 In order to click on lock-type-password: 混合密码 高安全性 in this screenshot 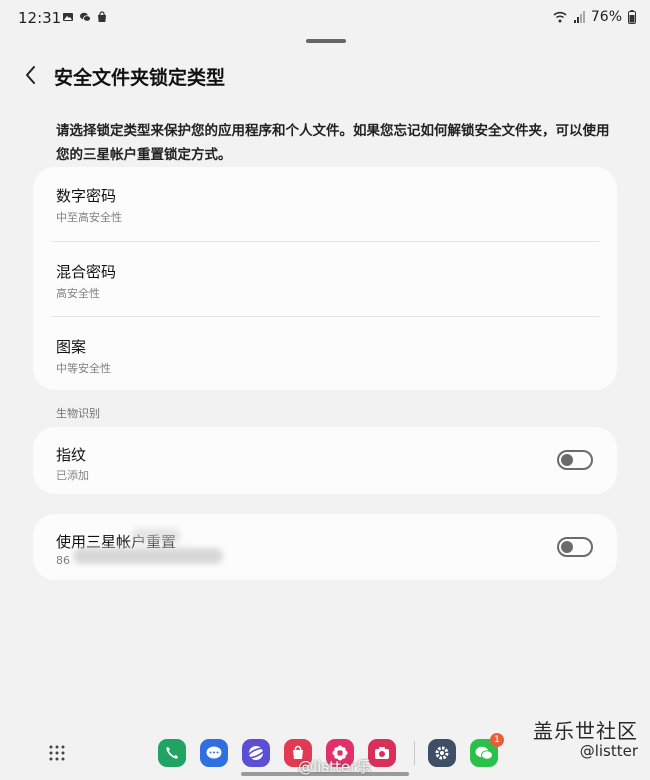, I will do `click(325, 279)`.